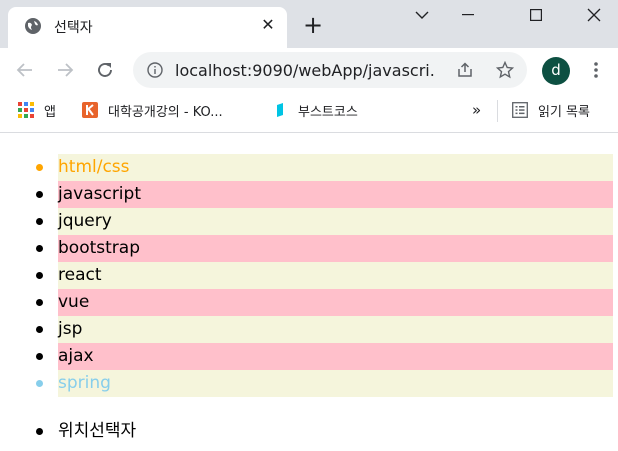 The width and height of the screenshot is (618, 451). Describe the element at coordinates (324, 383) in the screenshot. I see `list-item: spring` at that location.